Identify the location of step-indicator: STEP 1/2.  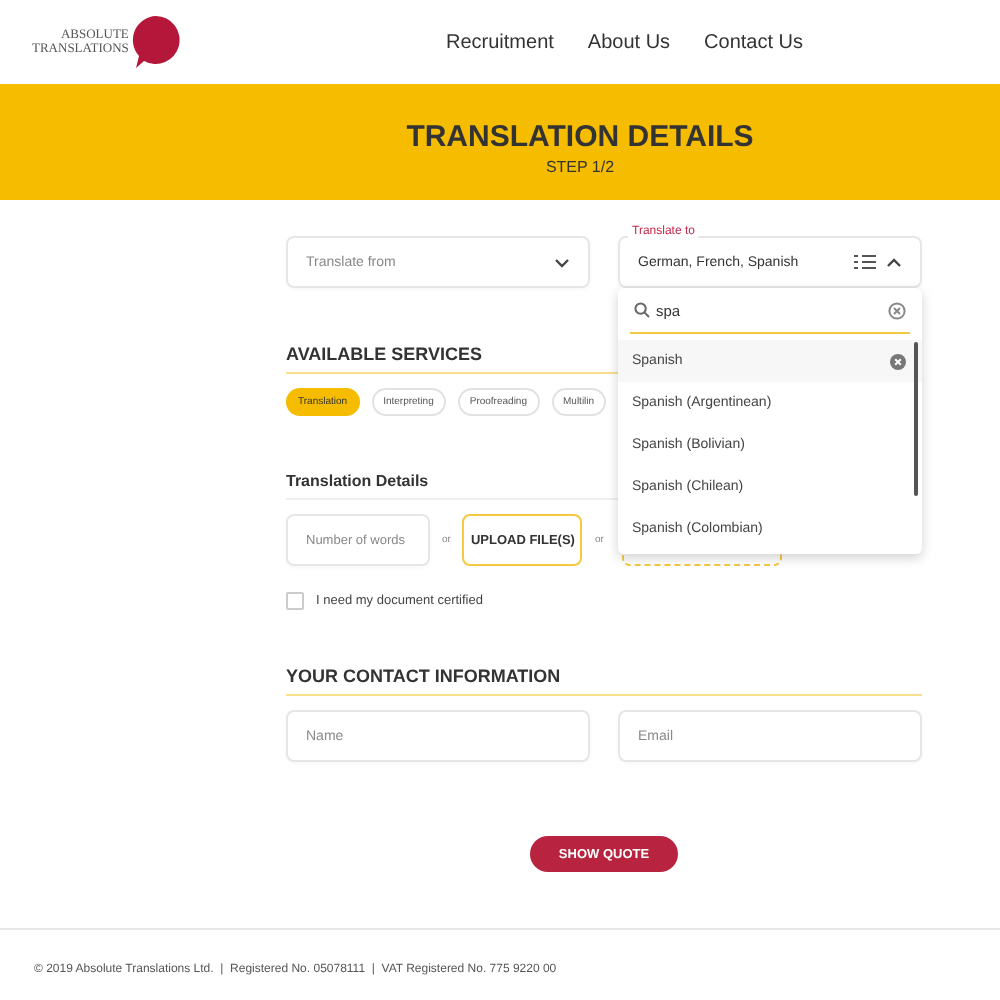
(580, 167).